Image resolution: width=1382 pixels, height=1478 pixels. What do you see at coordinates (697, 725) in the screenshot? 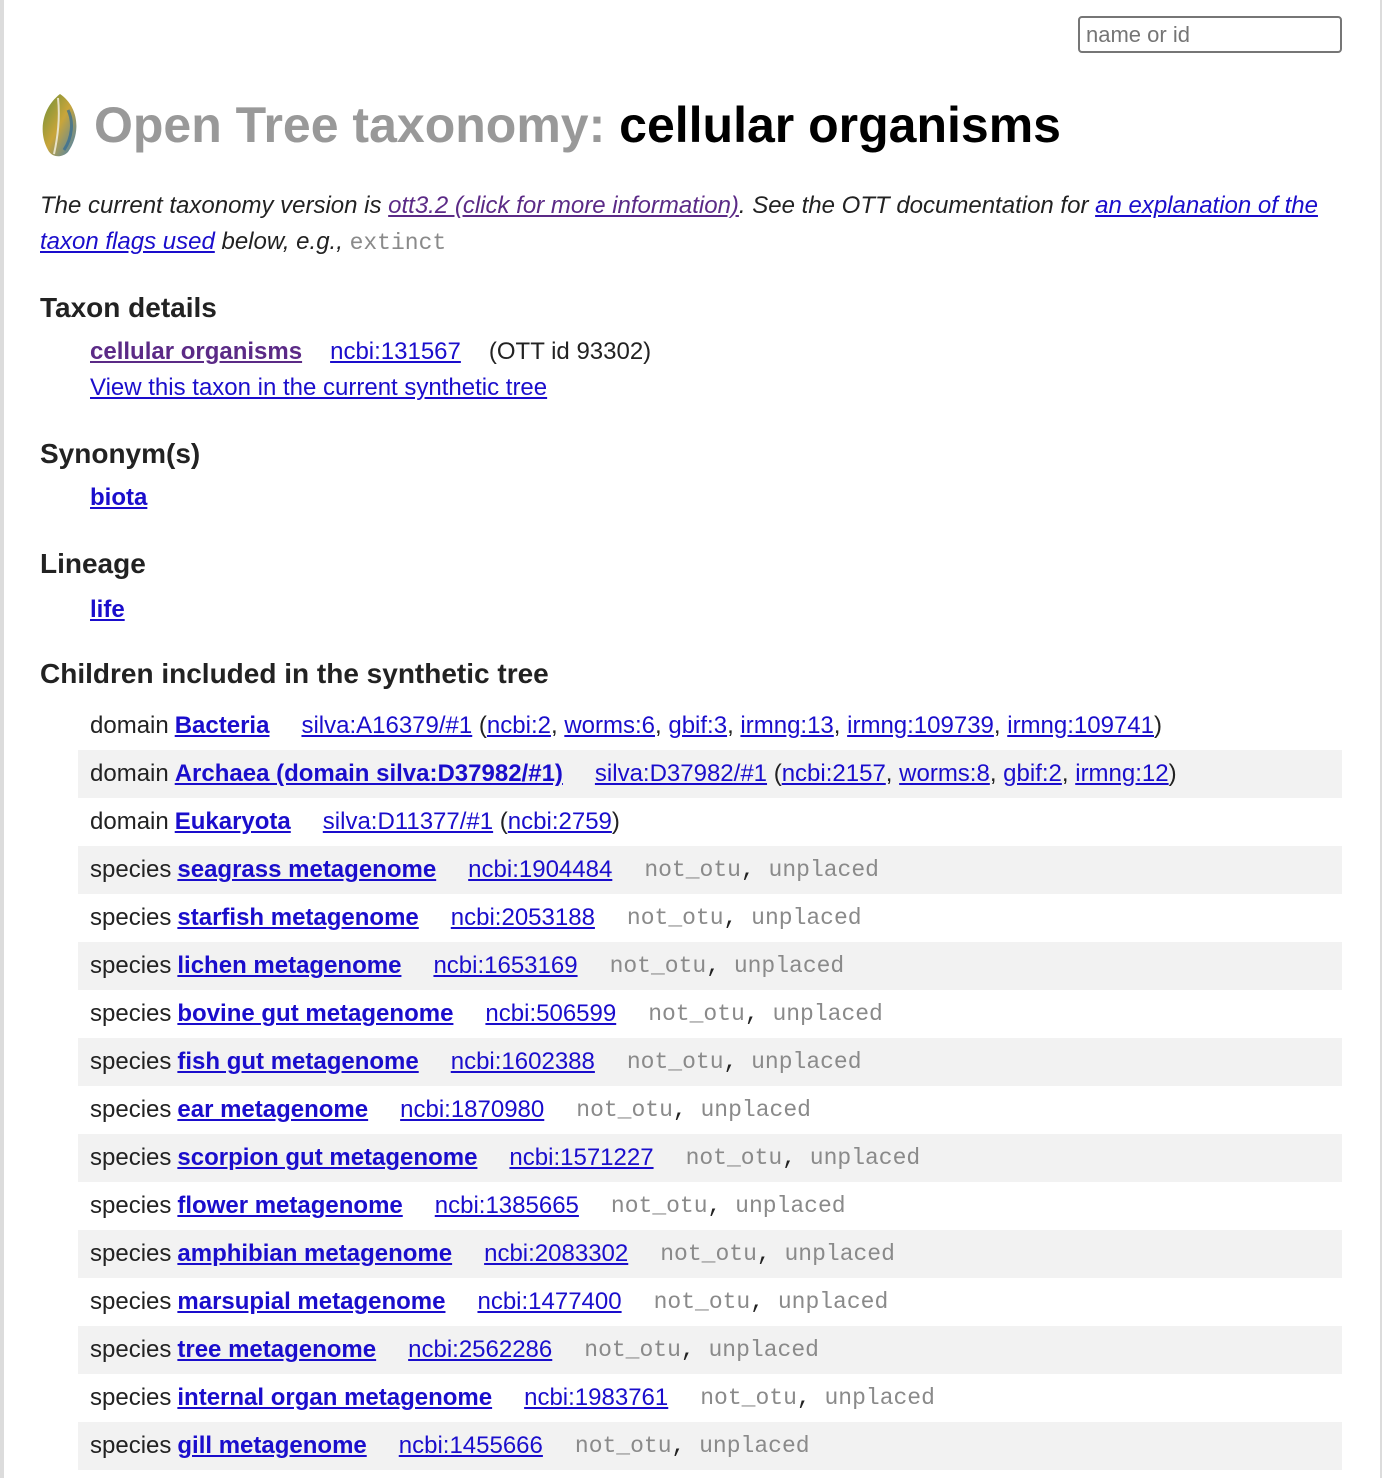
I see `child-alt-source-link: gbif:3` at bounding box center [697, 725].